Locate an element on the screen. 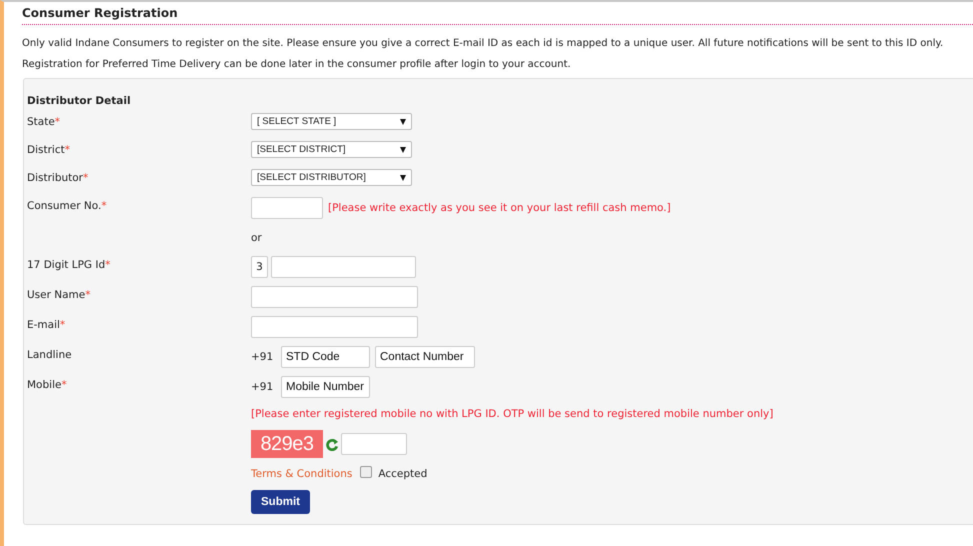 The image size is (973, 546). captcha-field is located at coordinates (374, 444).